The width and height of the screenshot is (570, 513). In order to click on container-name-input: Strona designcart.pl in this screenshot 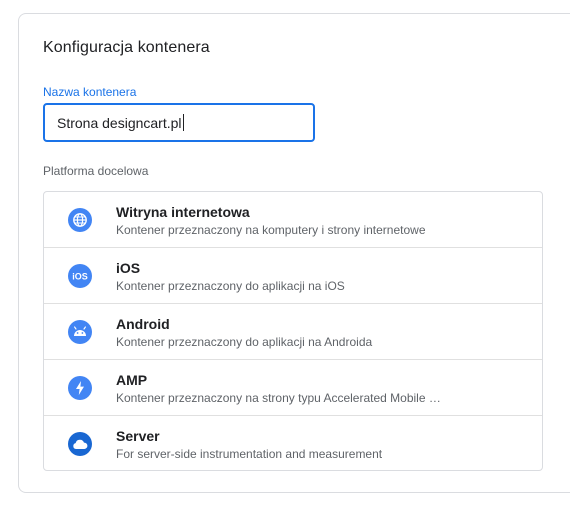, I will do `click(179, 122)`.